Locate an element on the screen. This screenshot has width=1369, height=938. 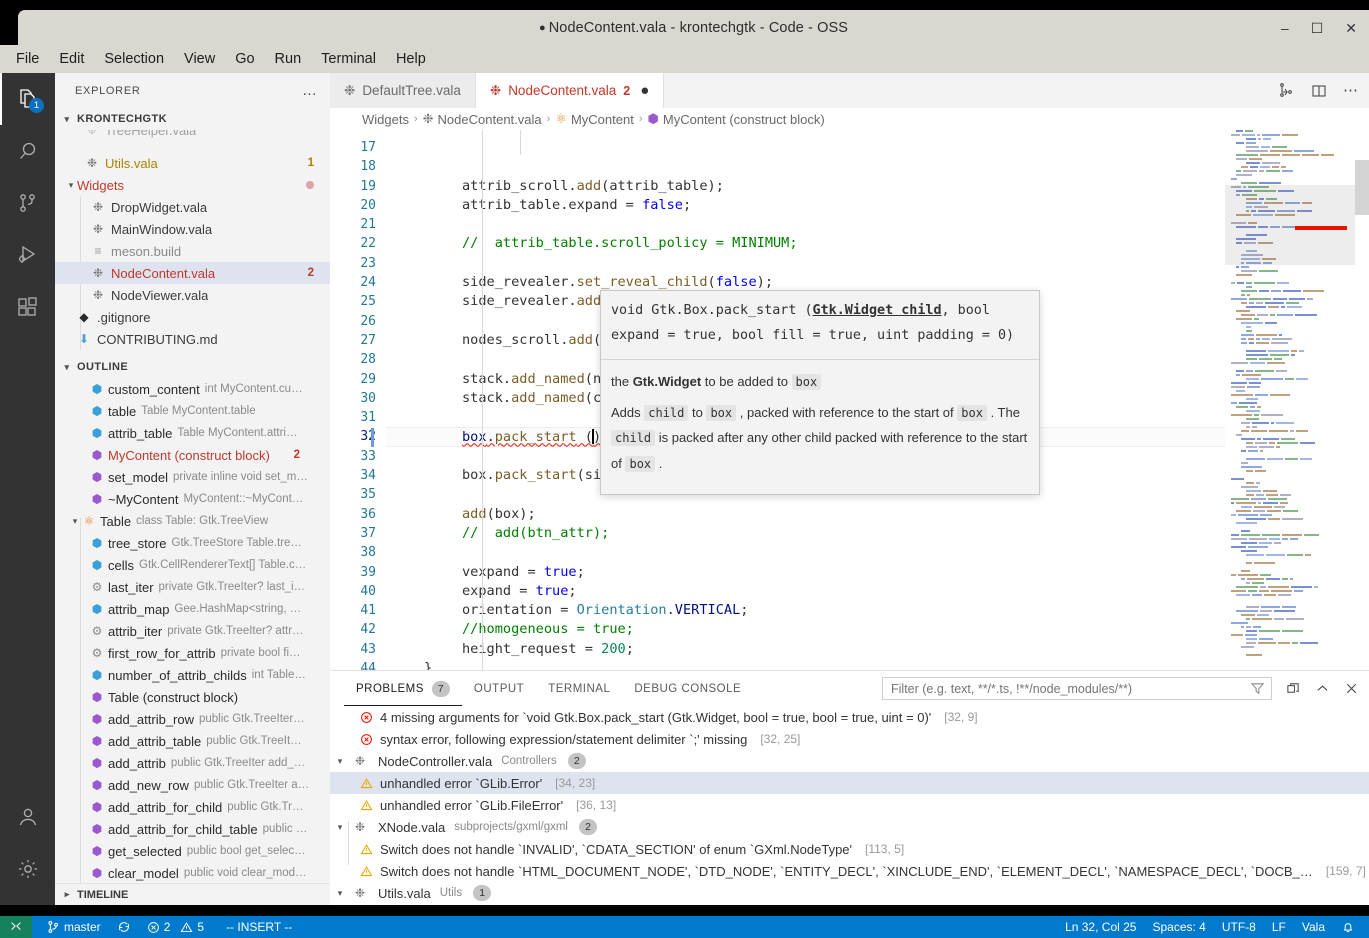
status-eol: LF is located at coordinates (1279, 927).